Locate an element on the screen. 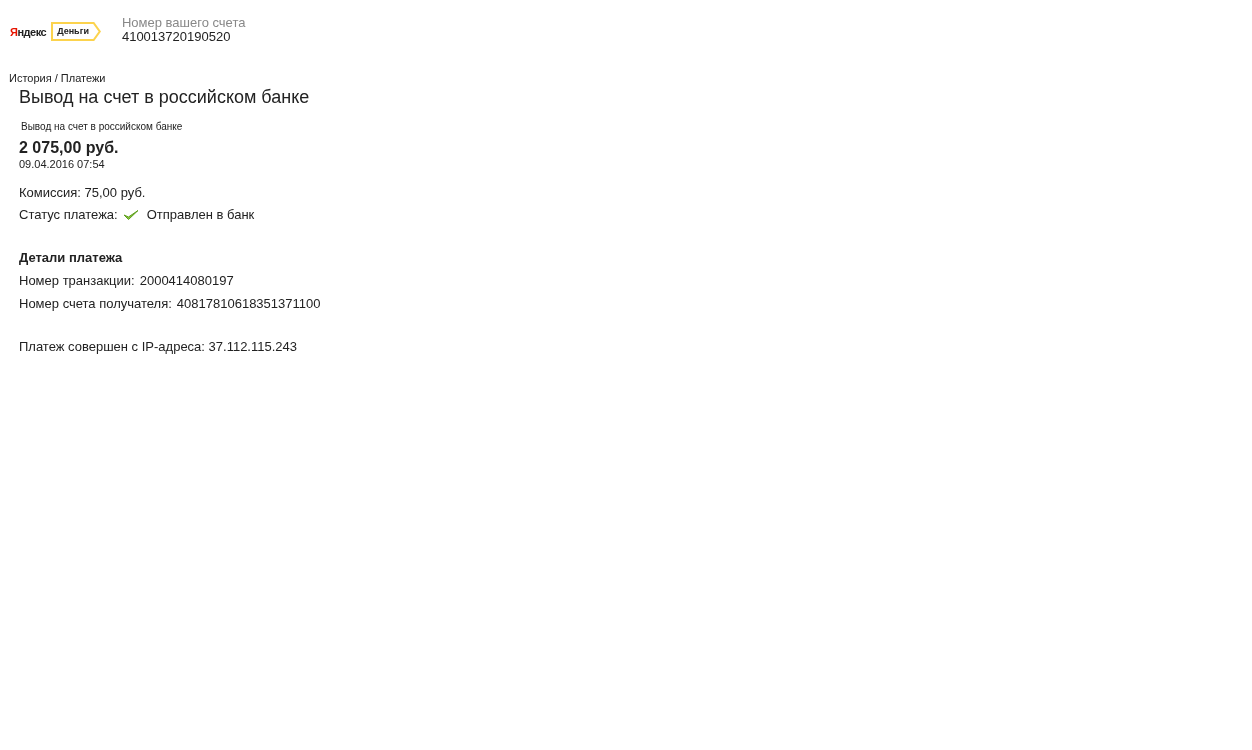 Image resolution: width=1252 pixels, height=750 pixels. page-title: Вывод на счет в российском банке is located at coordinates (164, 97).